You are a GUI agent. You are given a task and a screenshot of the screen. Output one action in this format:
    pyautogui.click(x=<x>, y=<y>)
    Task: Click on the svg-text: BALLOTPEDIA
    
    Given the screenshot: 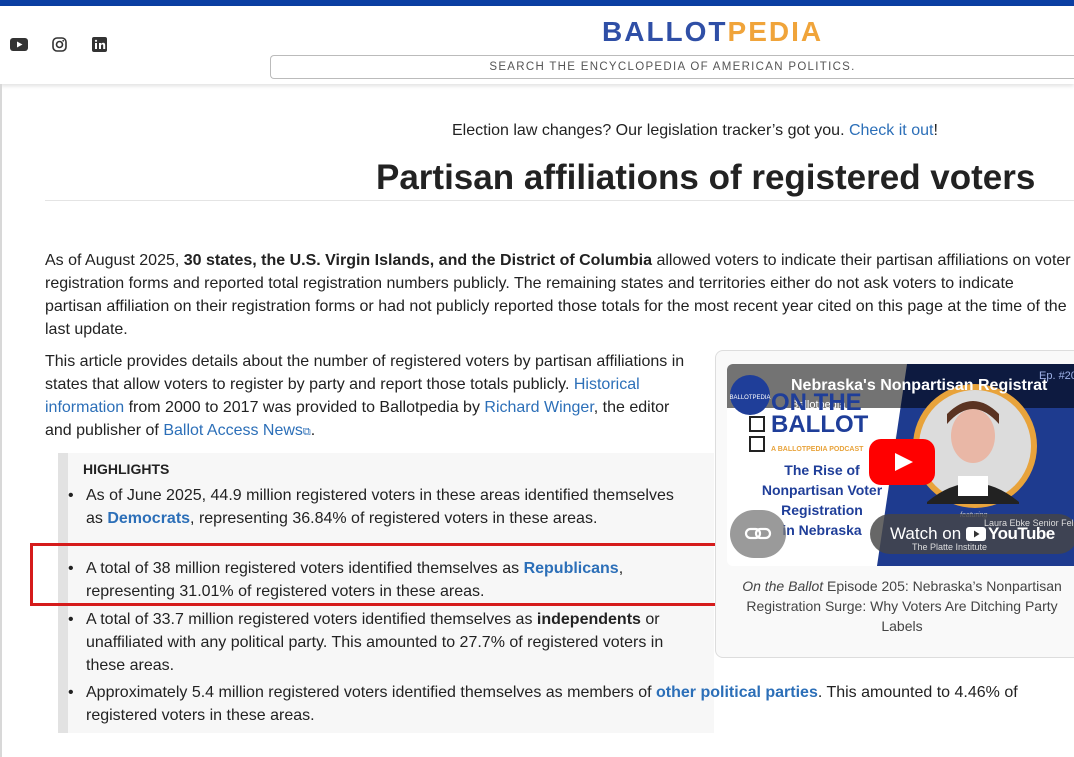 What is the action you would take?
    pyautogui.click(x=749, y=398)
    